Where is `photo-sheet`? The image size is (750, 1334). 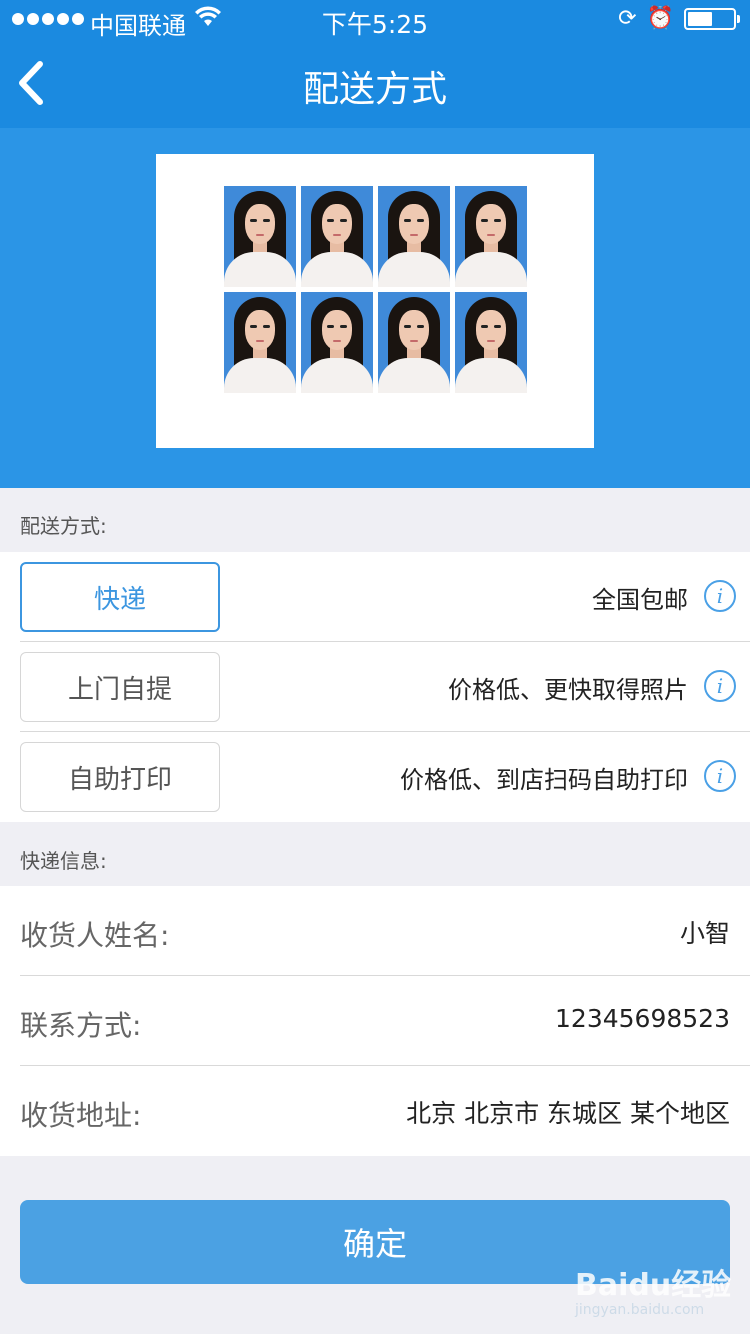
photo-sheet is located at coordinates (375, 301).